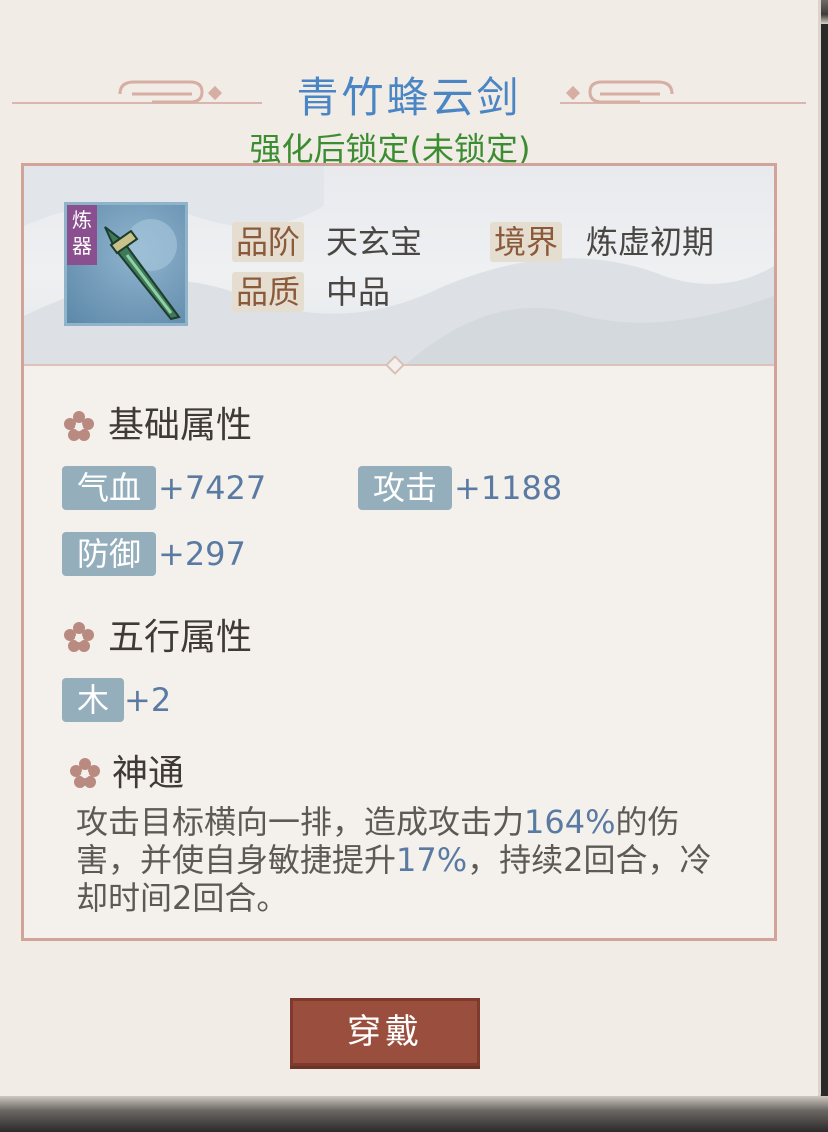 This screenshot has height=1132, width=828. Describe the element at coordinates (82, 235) in the screenshot. I see `refine-badge: 炼 器` at that location.